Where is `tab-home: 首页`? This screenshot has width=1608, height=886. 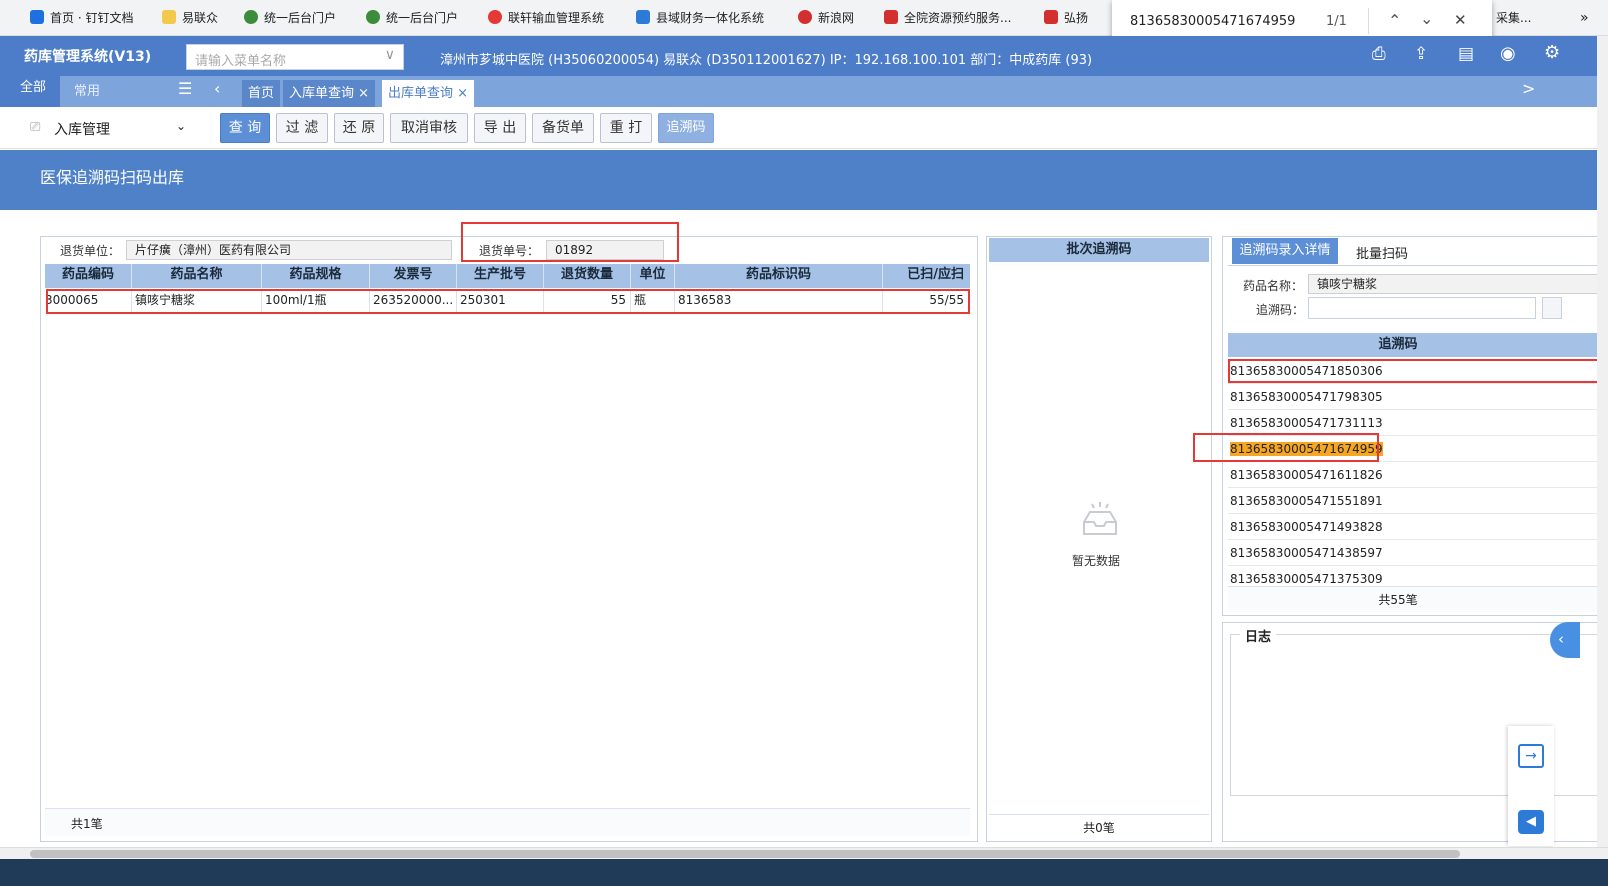
tab-home: 首页 is located at coordinates (261, 93).